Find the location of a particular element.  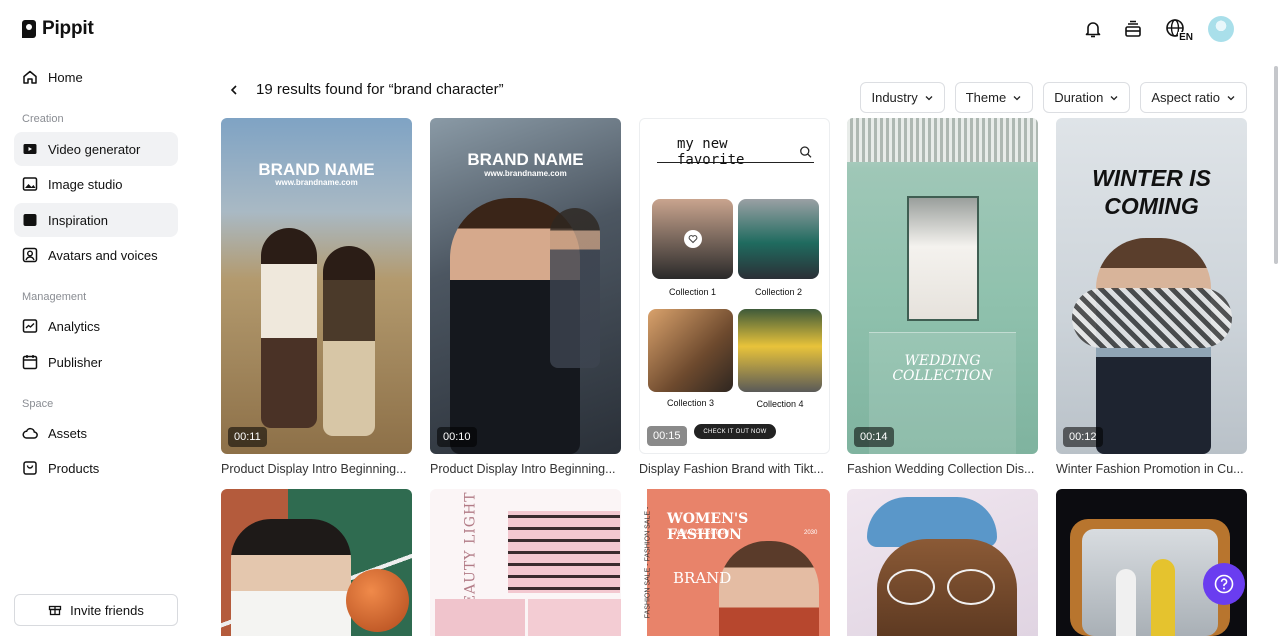

card-overlay-title: WEDDING COLLECTION is located at coordinates (942, 368).